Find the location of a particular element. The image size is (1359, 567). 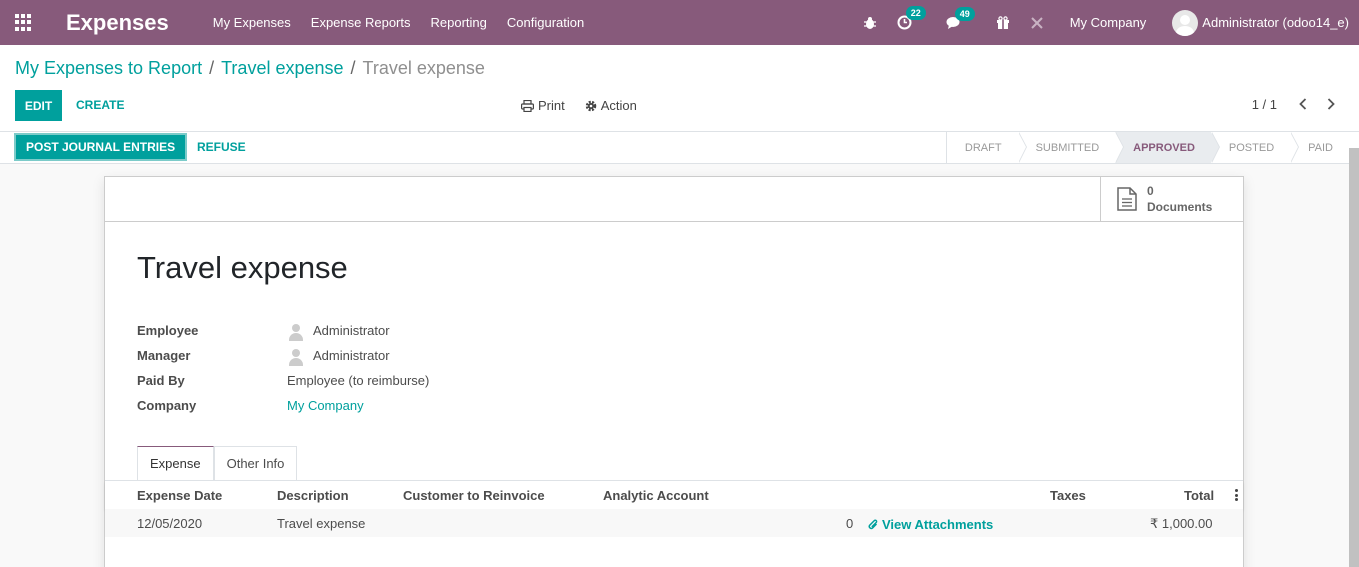

col-expense-date: Expense Date is located at coordinates (179, 495).